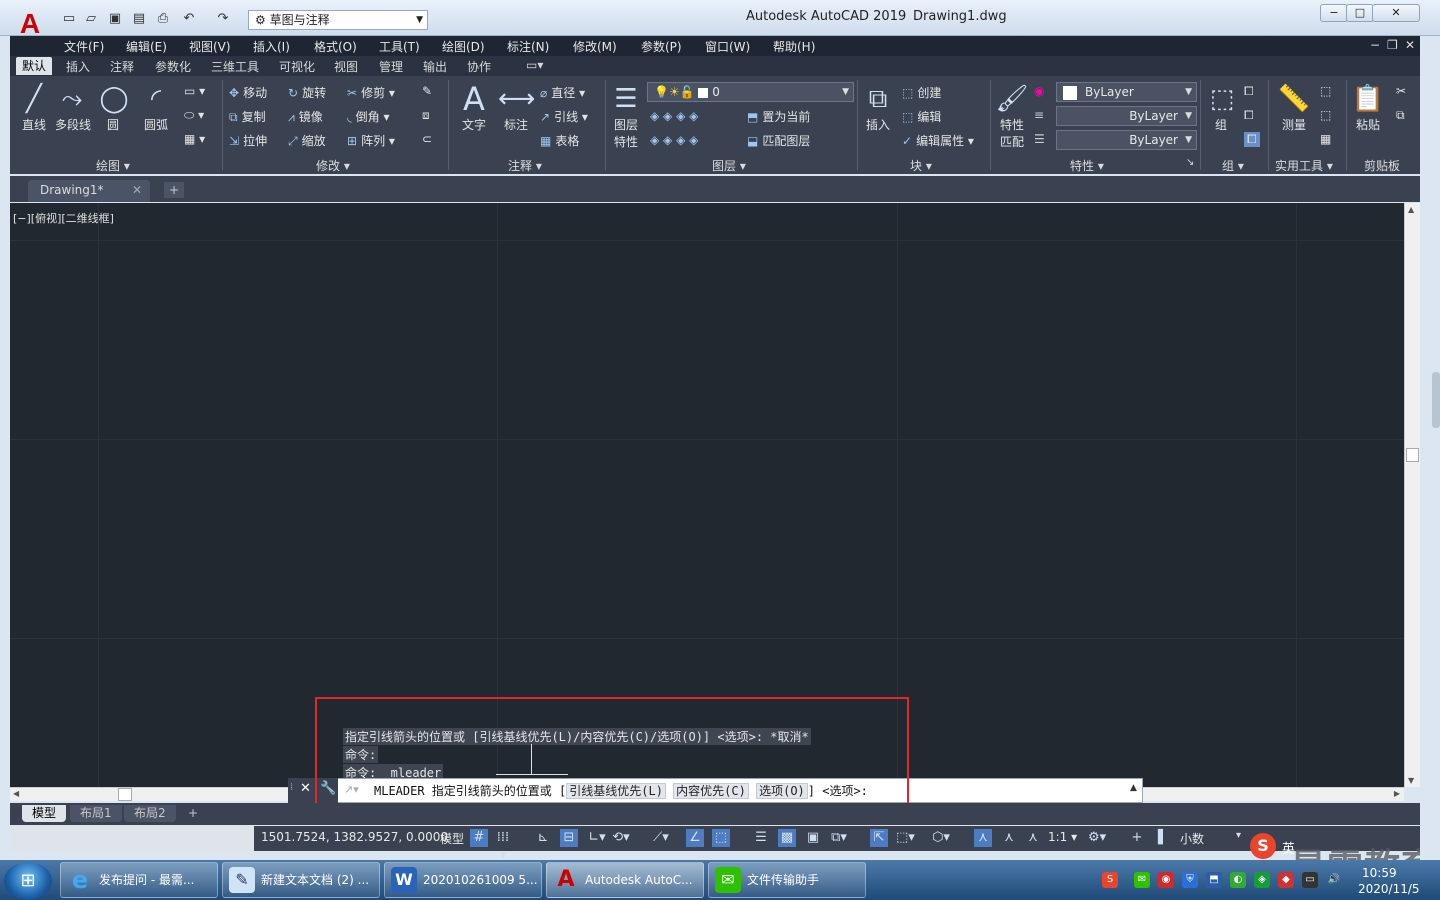  What do you see at coordinates (247, 116) in the screenshot?
I see `copy-button: ⧉ 复制` at bounding box center [247, 116].